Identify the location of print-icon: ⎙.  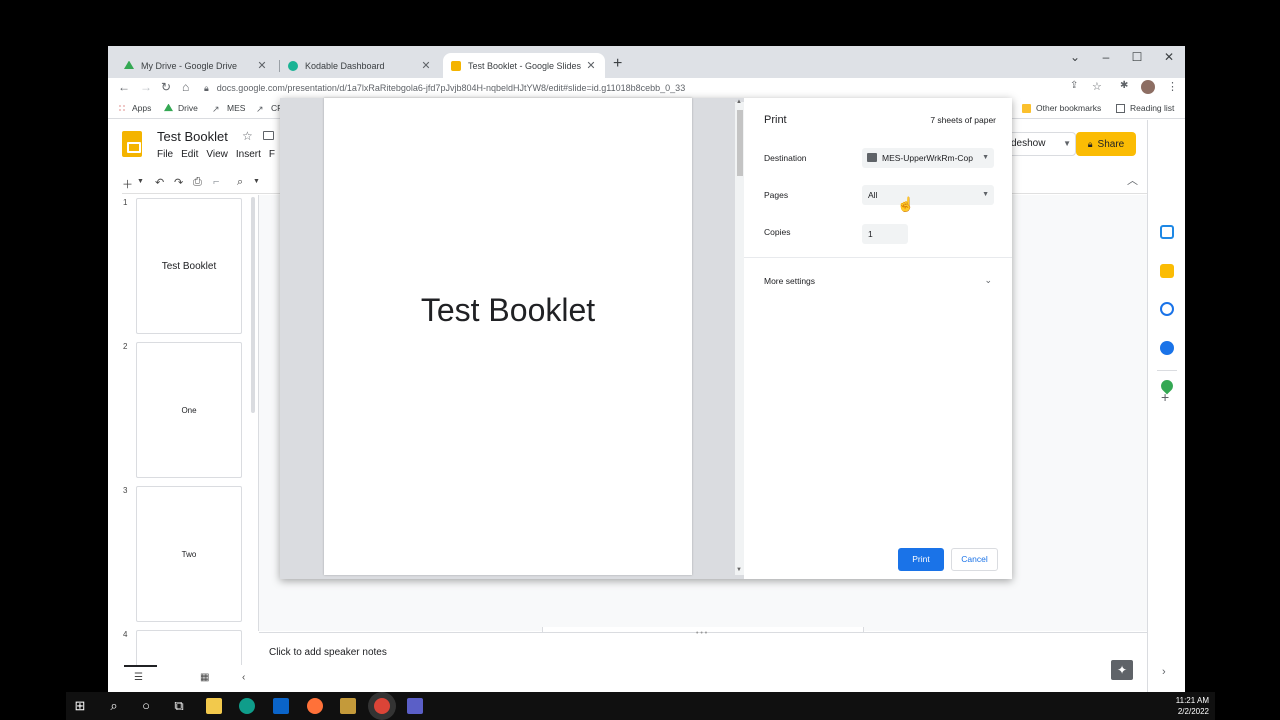
(197, 182).